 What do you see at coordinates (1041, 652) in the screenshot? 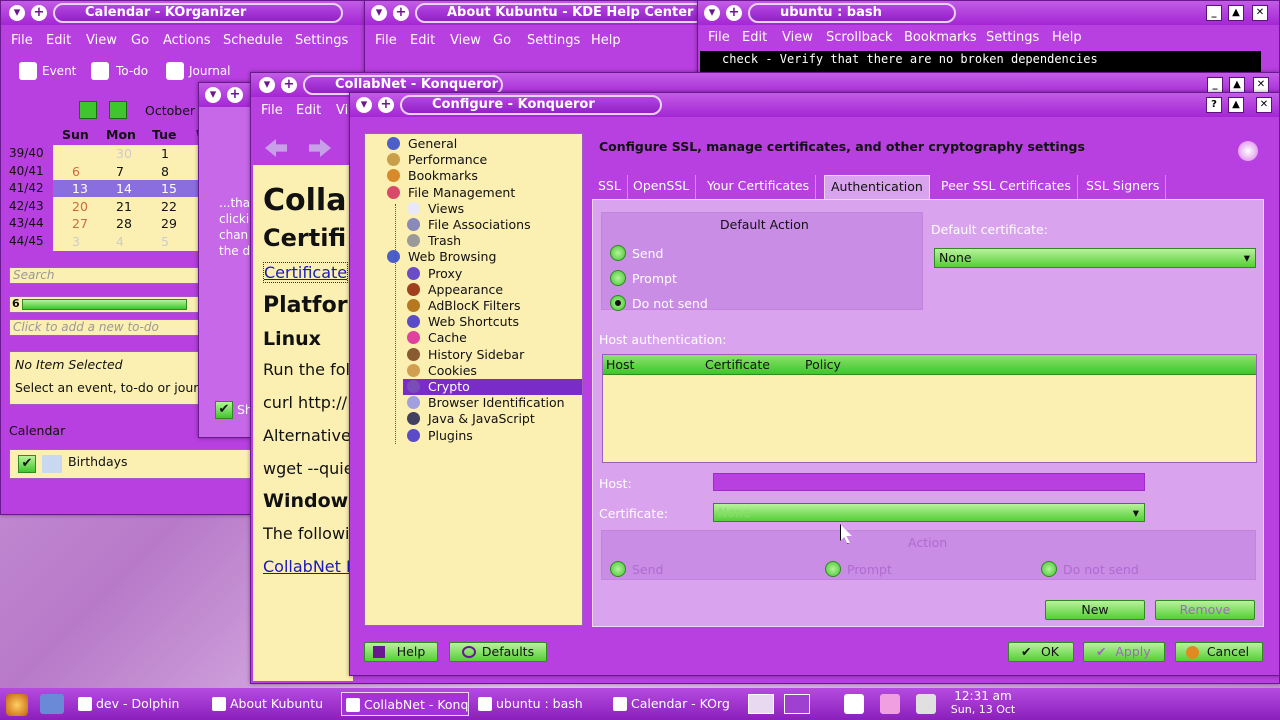
I see `ok-button: ✔ OK` at bounding box center [1041, 652].